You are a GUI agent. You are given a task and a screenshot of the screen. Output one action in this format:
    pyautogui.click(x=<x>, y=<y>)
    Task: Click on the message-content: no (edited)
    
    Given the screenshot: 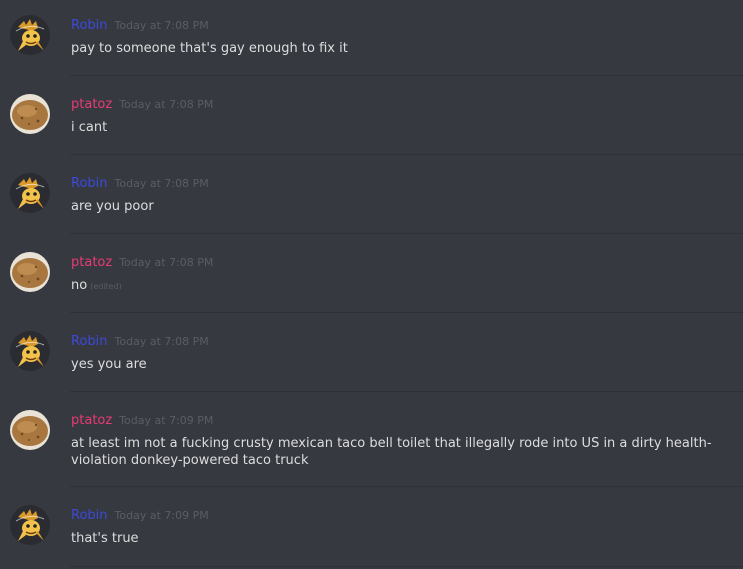 What is the action you would take?
    pyautogui.click(x=403, y=286)
    